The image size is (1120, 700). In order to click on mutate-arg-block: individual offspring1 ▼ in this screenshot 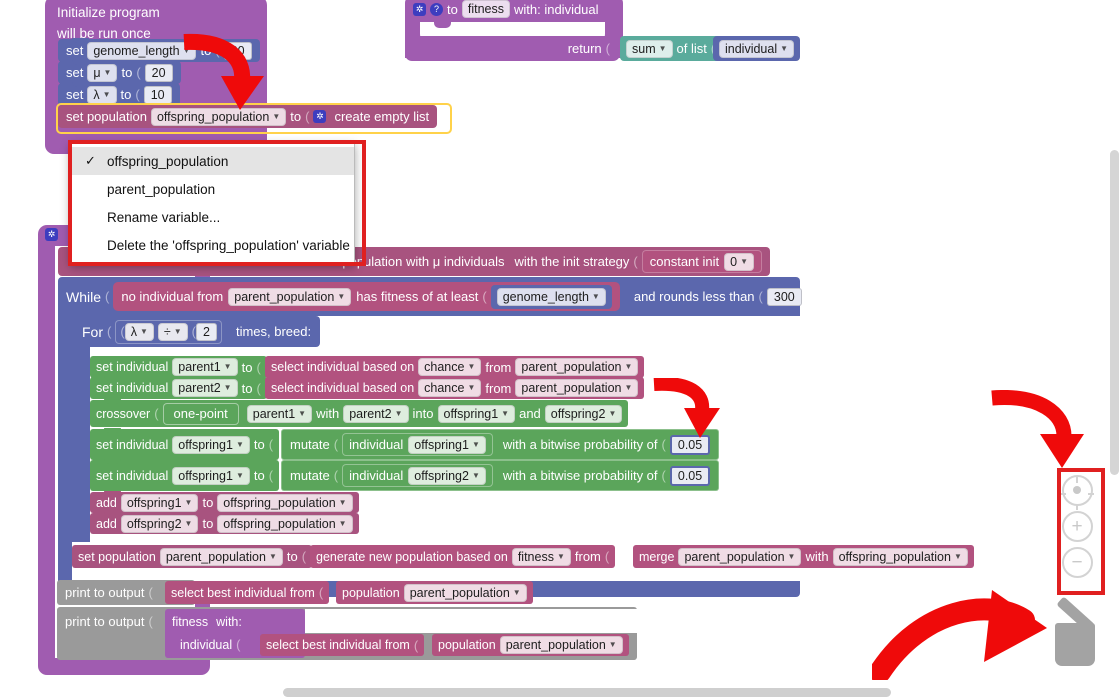, I will do `click(417, 444)`.